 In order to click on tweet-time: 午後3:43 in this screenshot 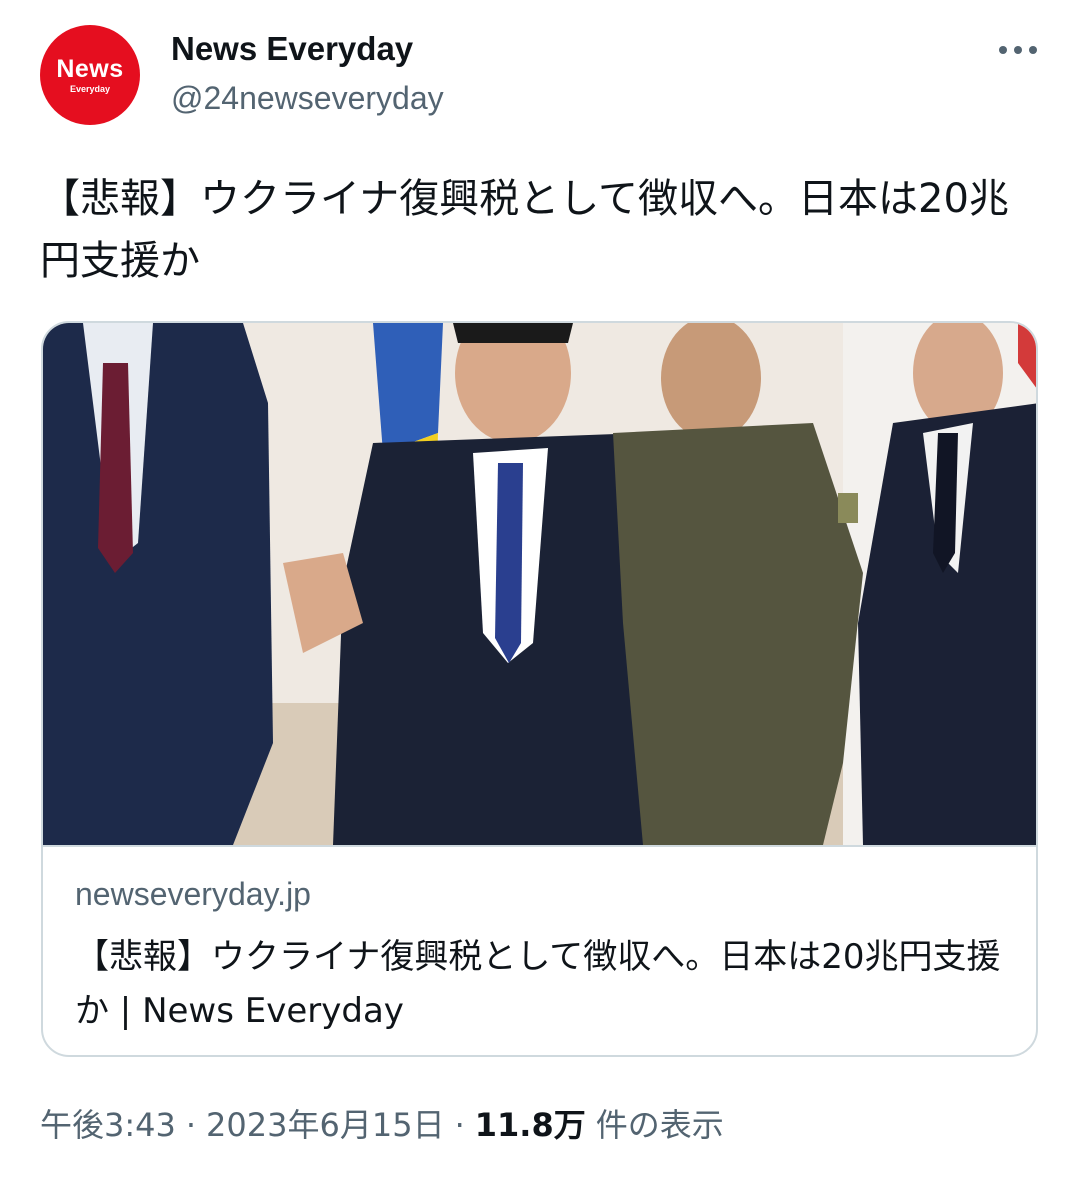, I will do `click(108, 1123)`.